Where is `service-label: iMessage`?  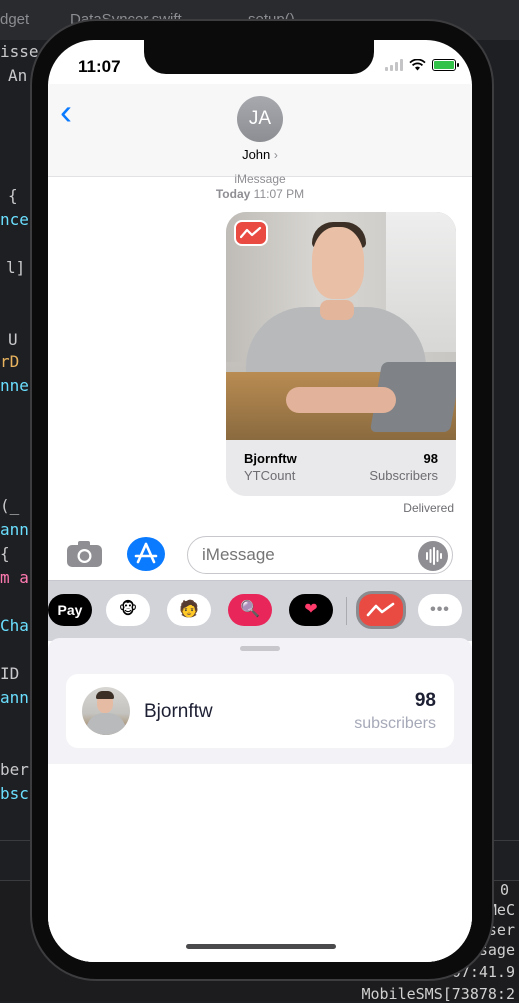
service-label: iMessage is located at coordinates (260, 179).